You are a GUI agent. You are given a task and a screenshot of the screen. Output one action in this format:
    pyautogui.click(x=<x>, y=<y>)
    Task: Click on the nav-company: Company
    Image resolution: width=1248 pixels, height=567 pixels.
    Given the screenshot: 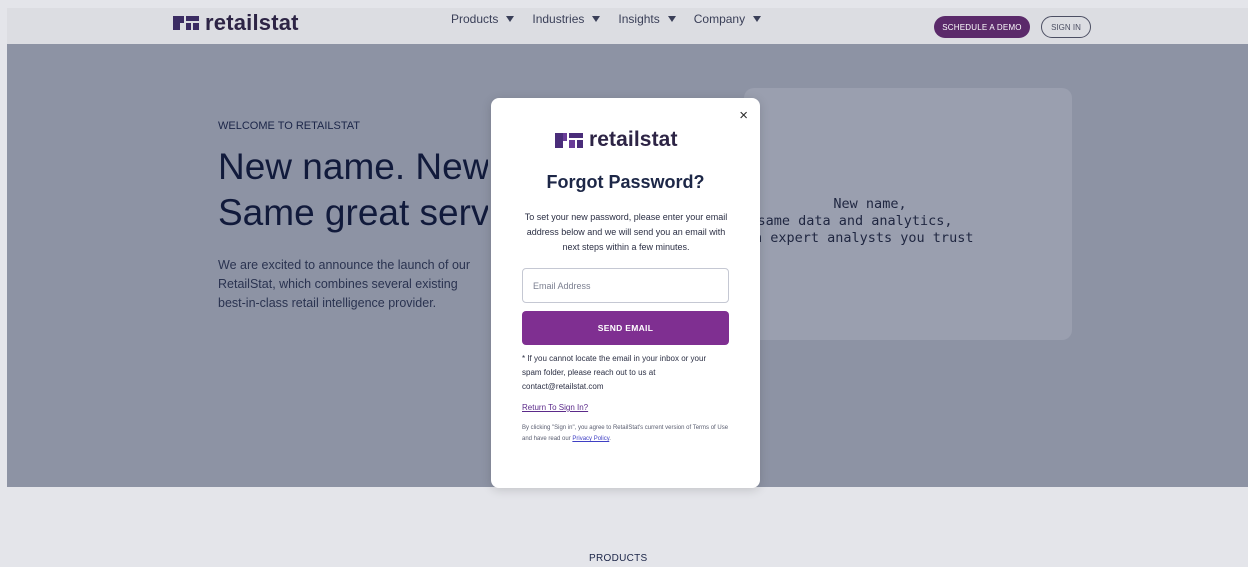 What is the action you would take?
    pyautogui.click(x=728, y=19)
    